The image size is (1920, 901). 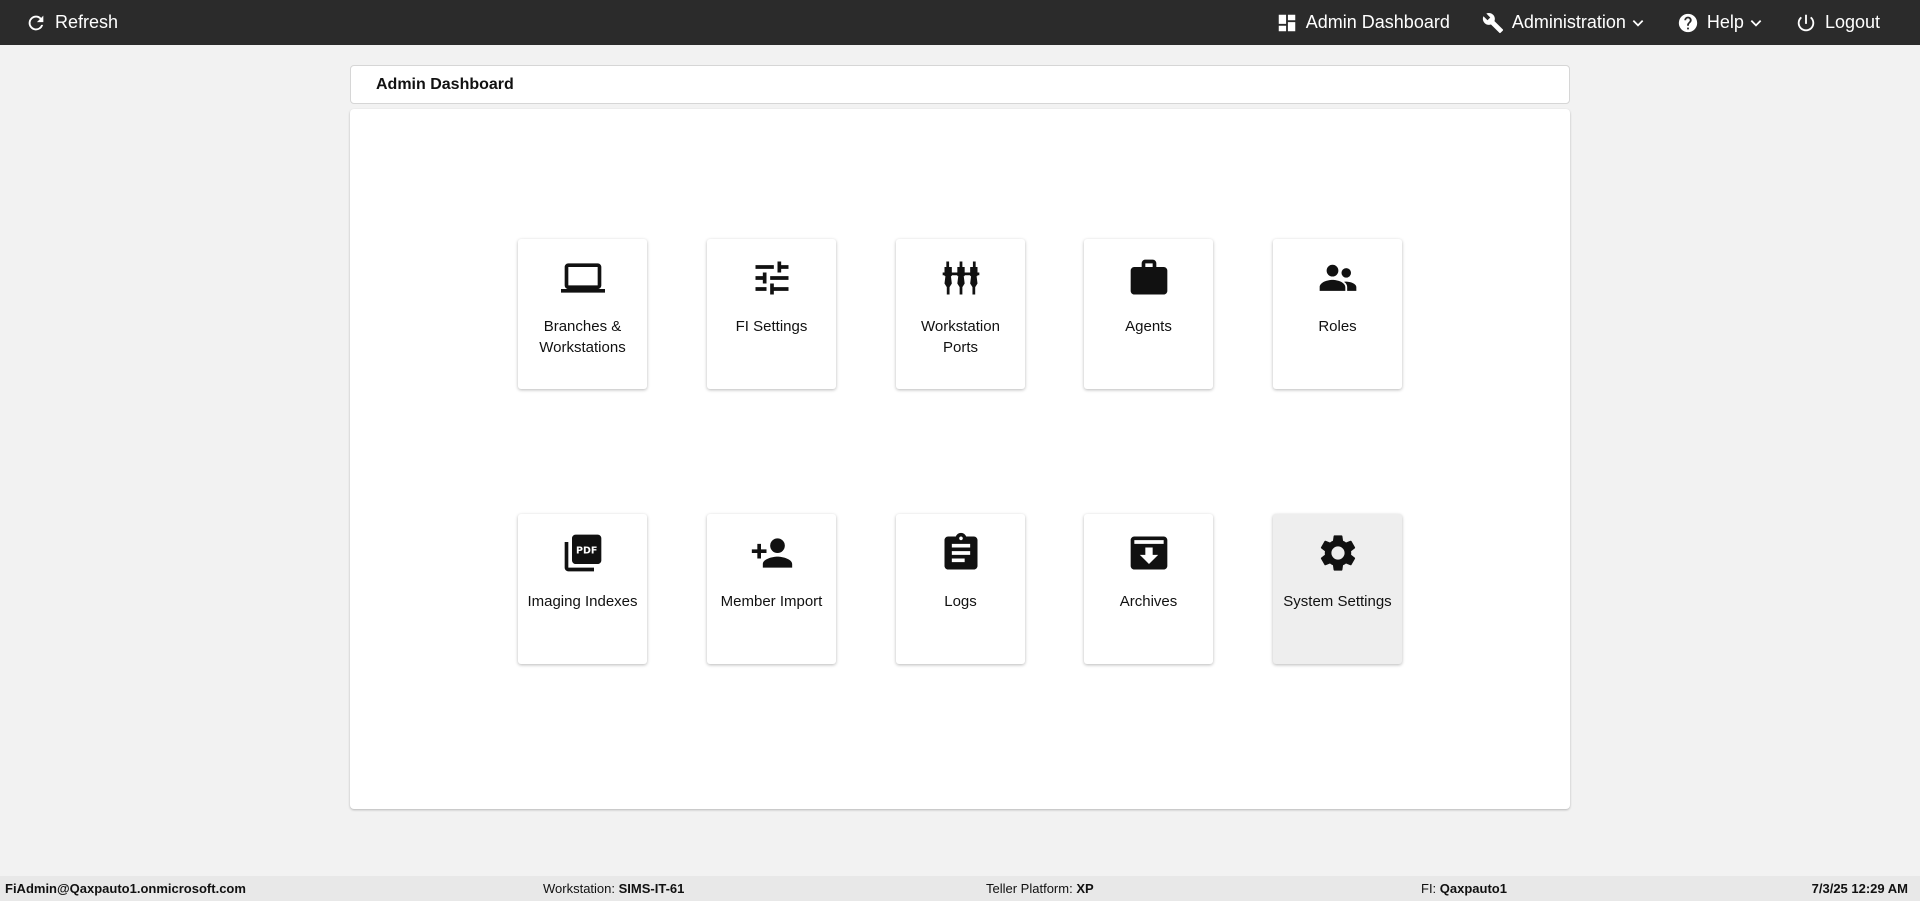 I want to click on tile-label: Workstation Ports, so click(x=960, y=337).